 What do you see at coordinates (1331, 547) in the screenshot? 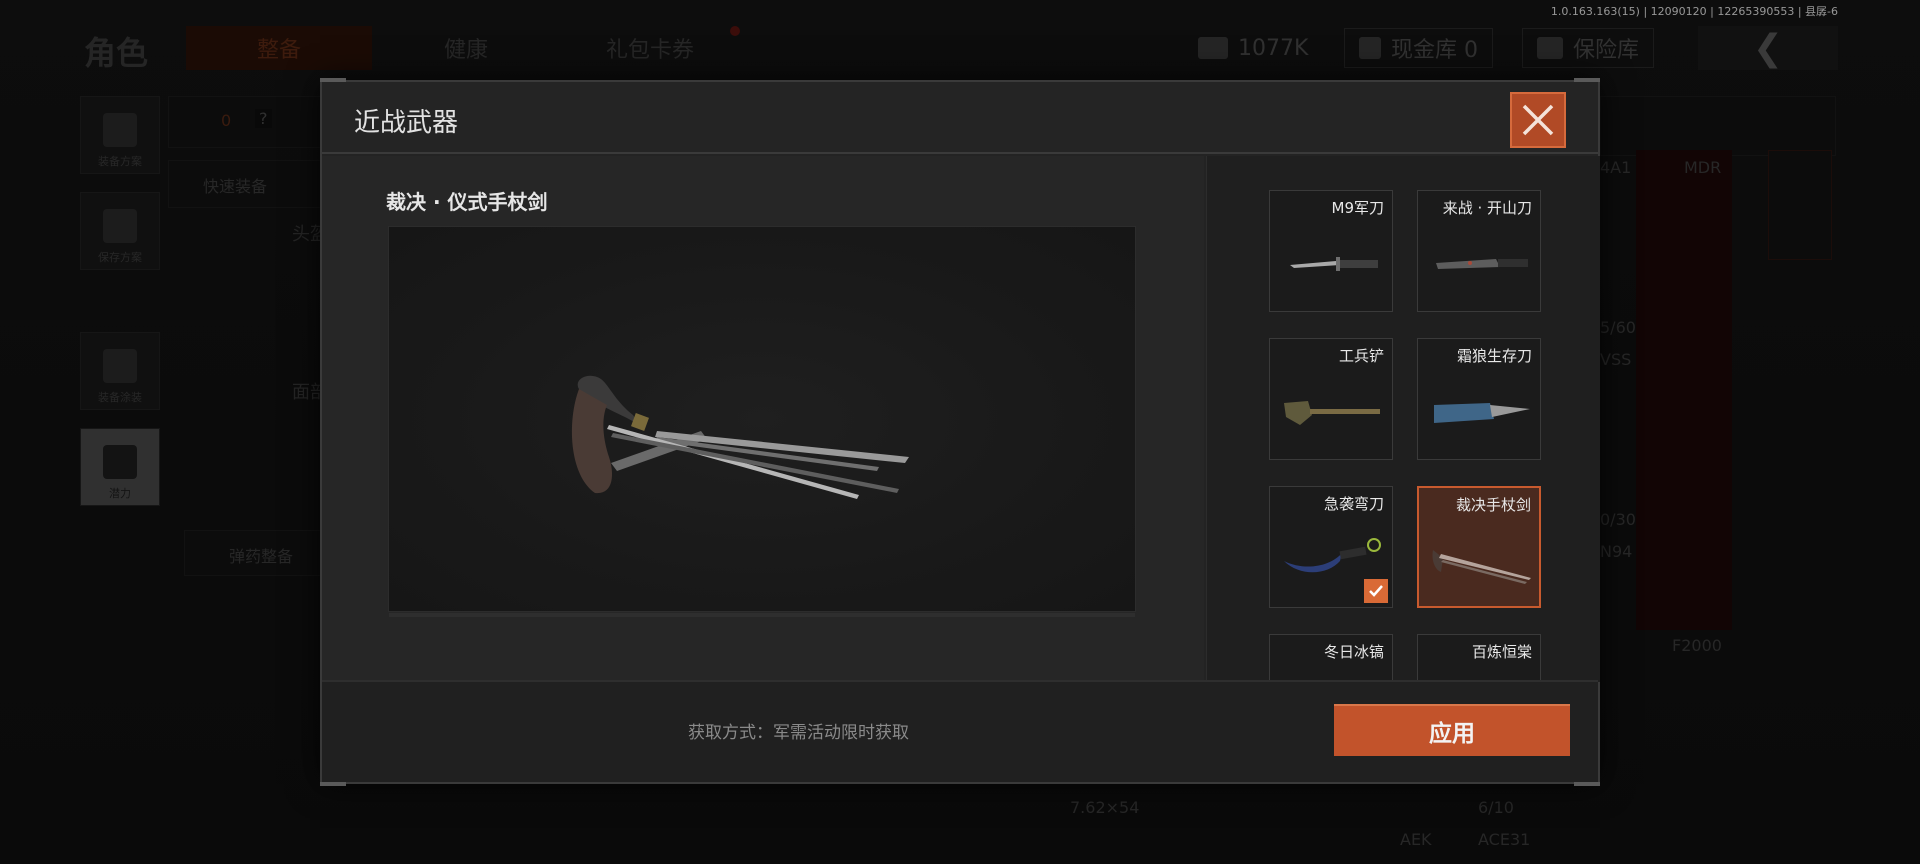
I see `weapon-card-karambit: 急袭弯刀` at bounding box center [1331, 547].